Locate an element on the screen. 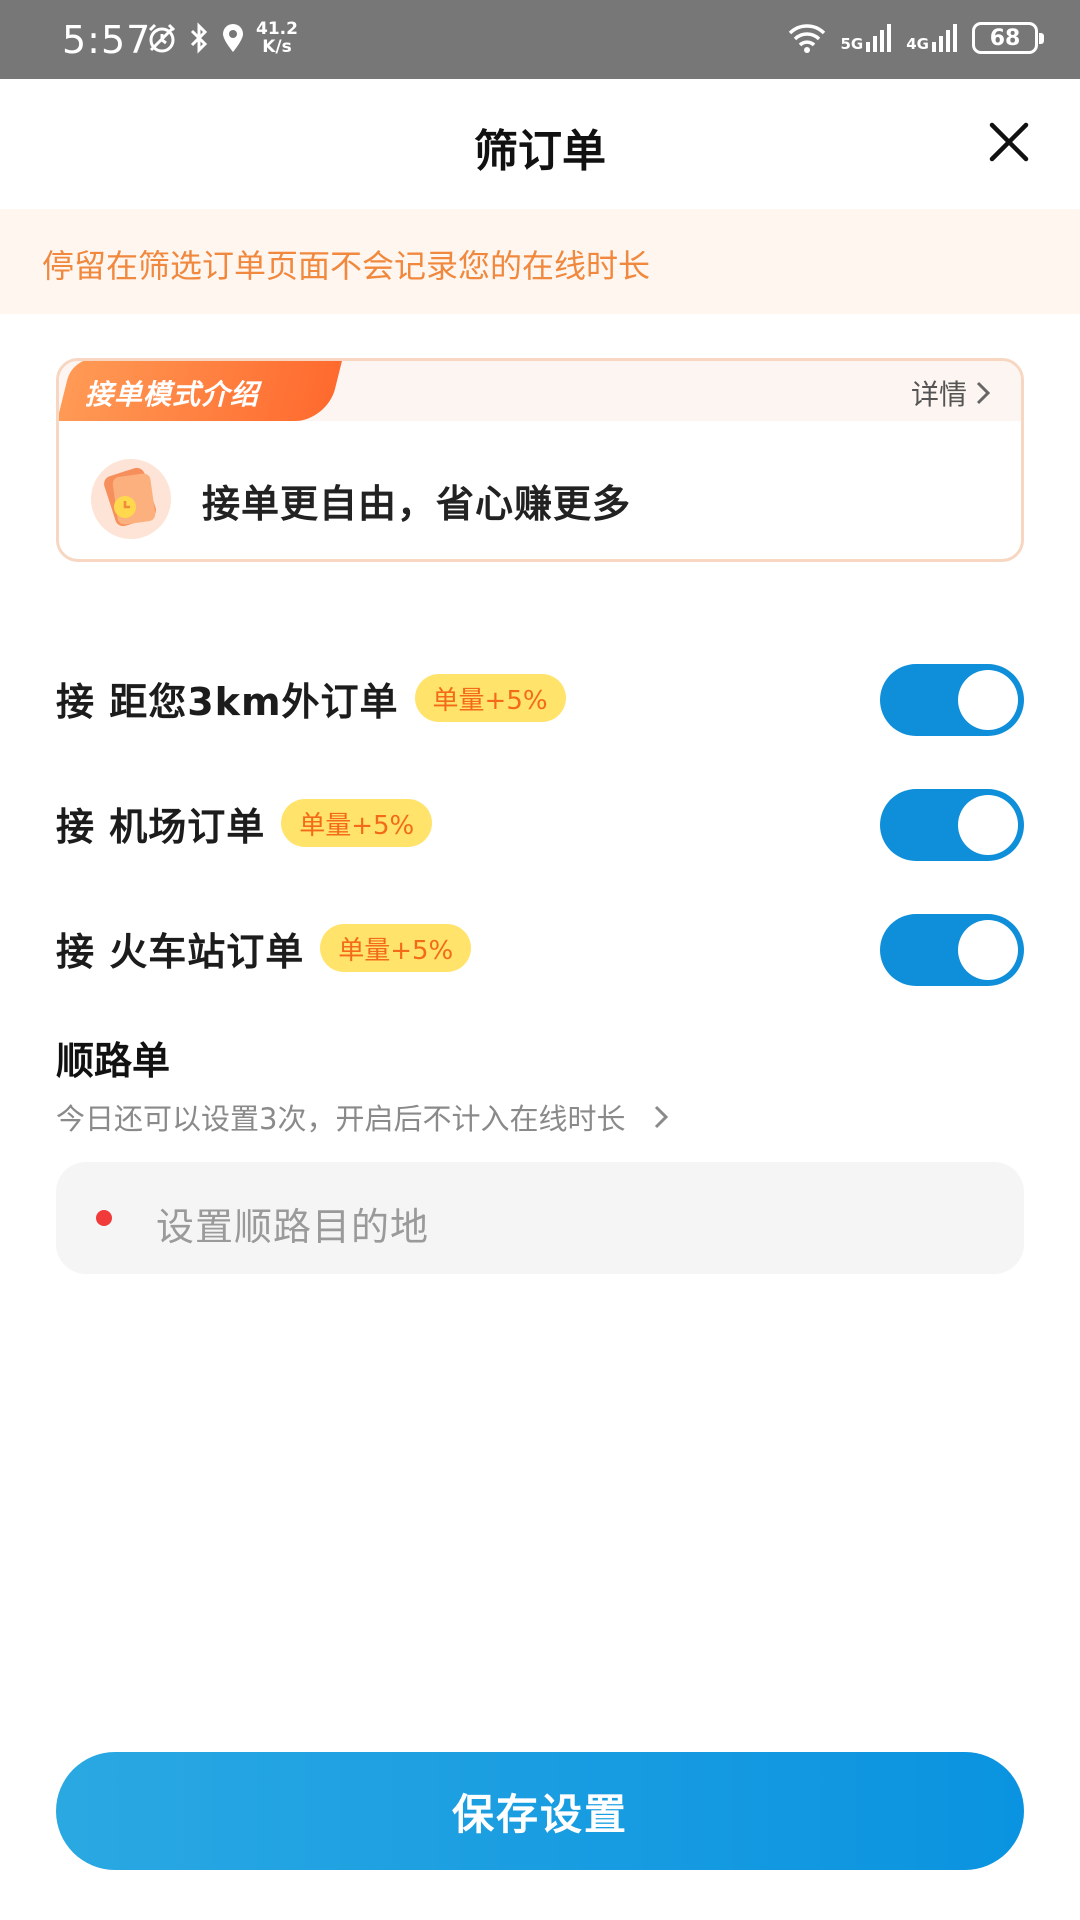 Image resolution: width=1080 pixels, height=1920 pixels. toggle-label: 接 火车站订单 is located at coordinates (180, 951).